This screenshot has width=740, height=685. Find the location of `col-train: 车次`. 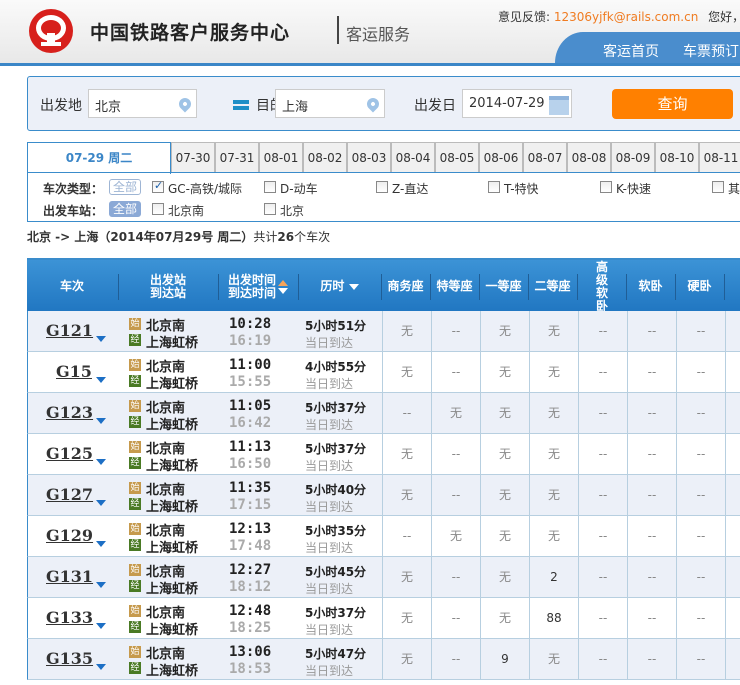

col-train: 车次 is located at coordinates (72, 286).